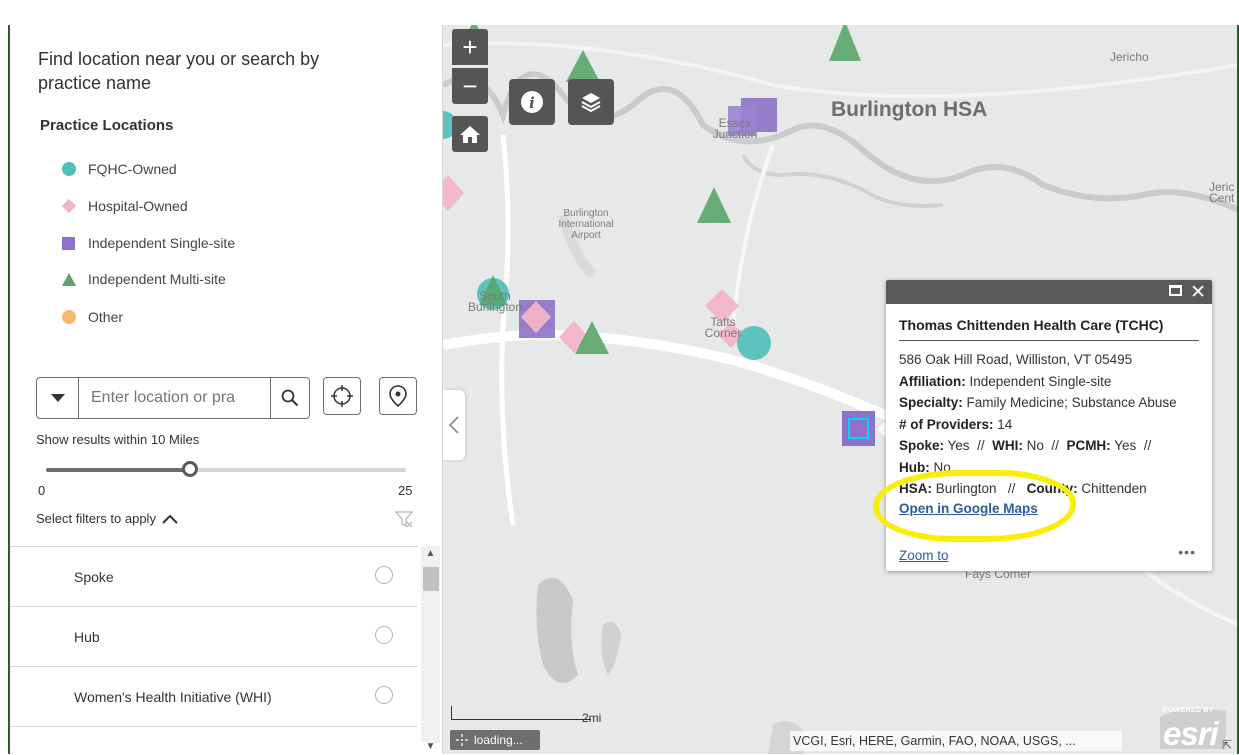 This screenshot has height=755, width=1239. What do you see at coordinates (157, 279) in the screenshot?
I see `legend-label: Independent Multi-site` at bounding box center [157, 279].